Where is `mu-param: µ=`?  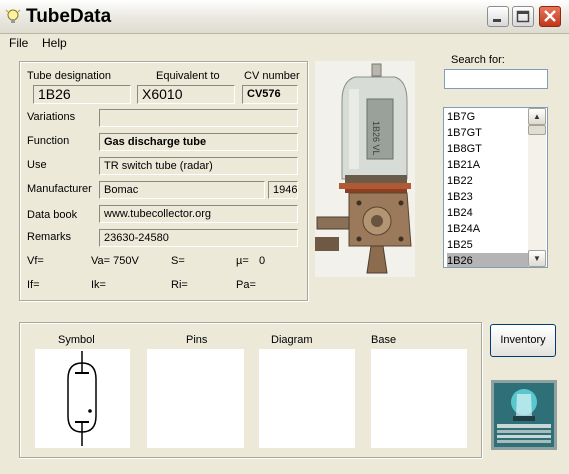 mu-param: µ= is located at coordinates (242, 261).